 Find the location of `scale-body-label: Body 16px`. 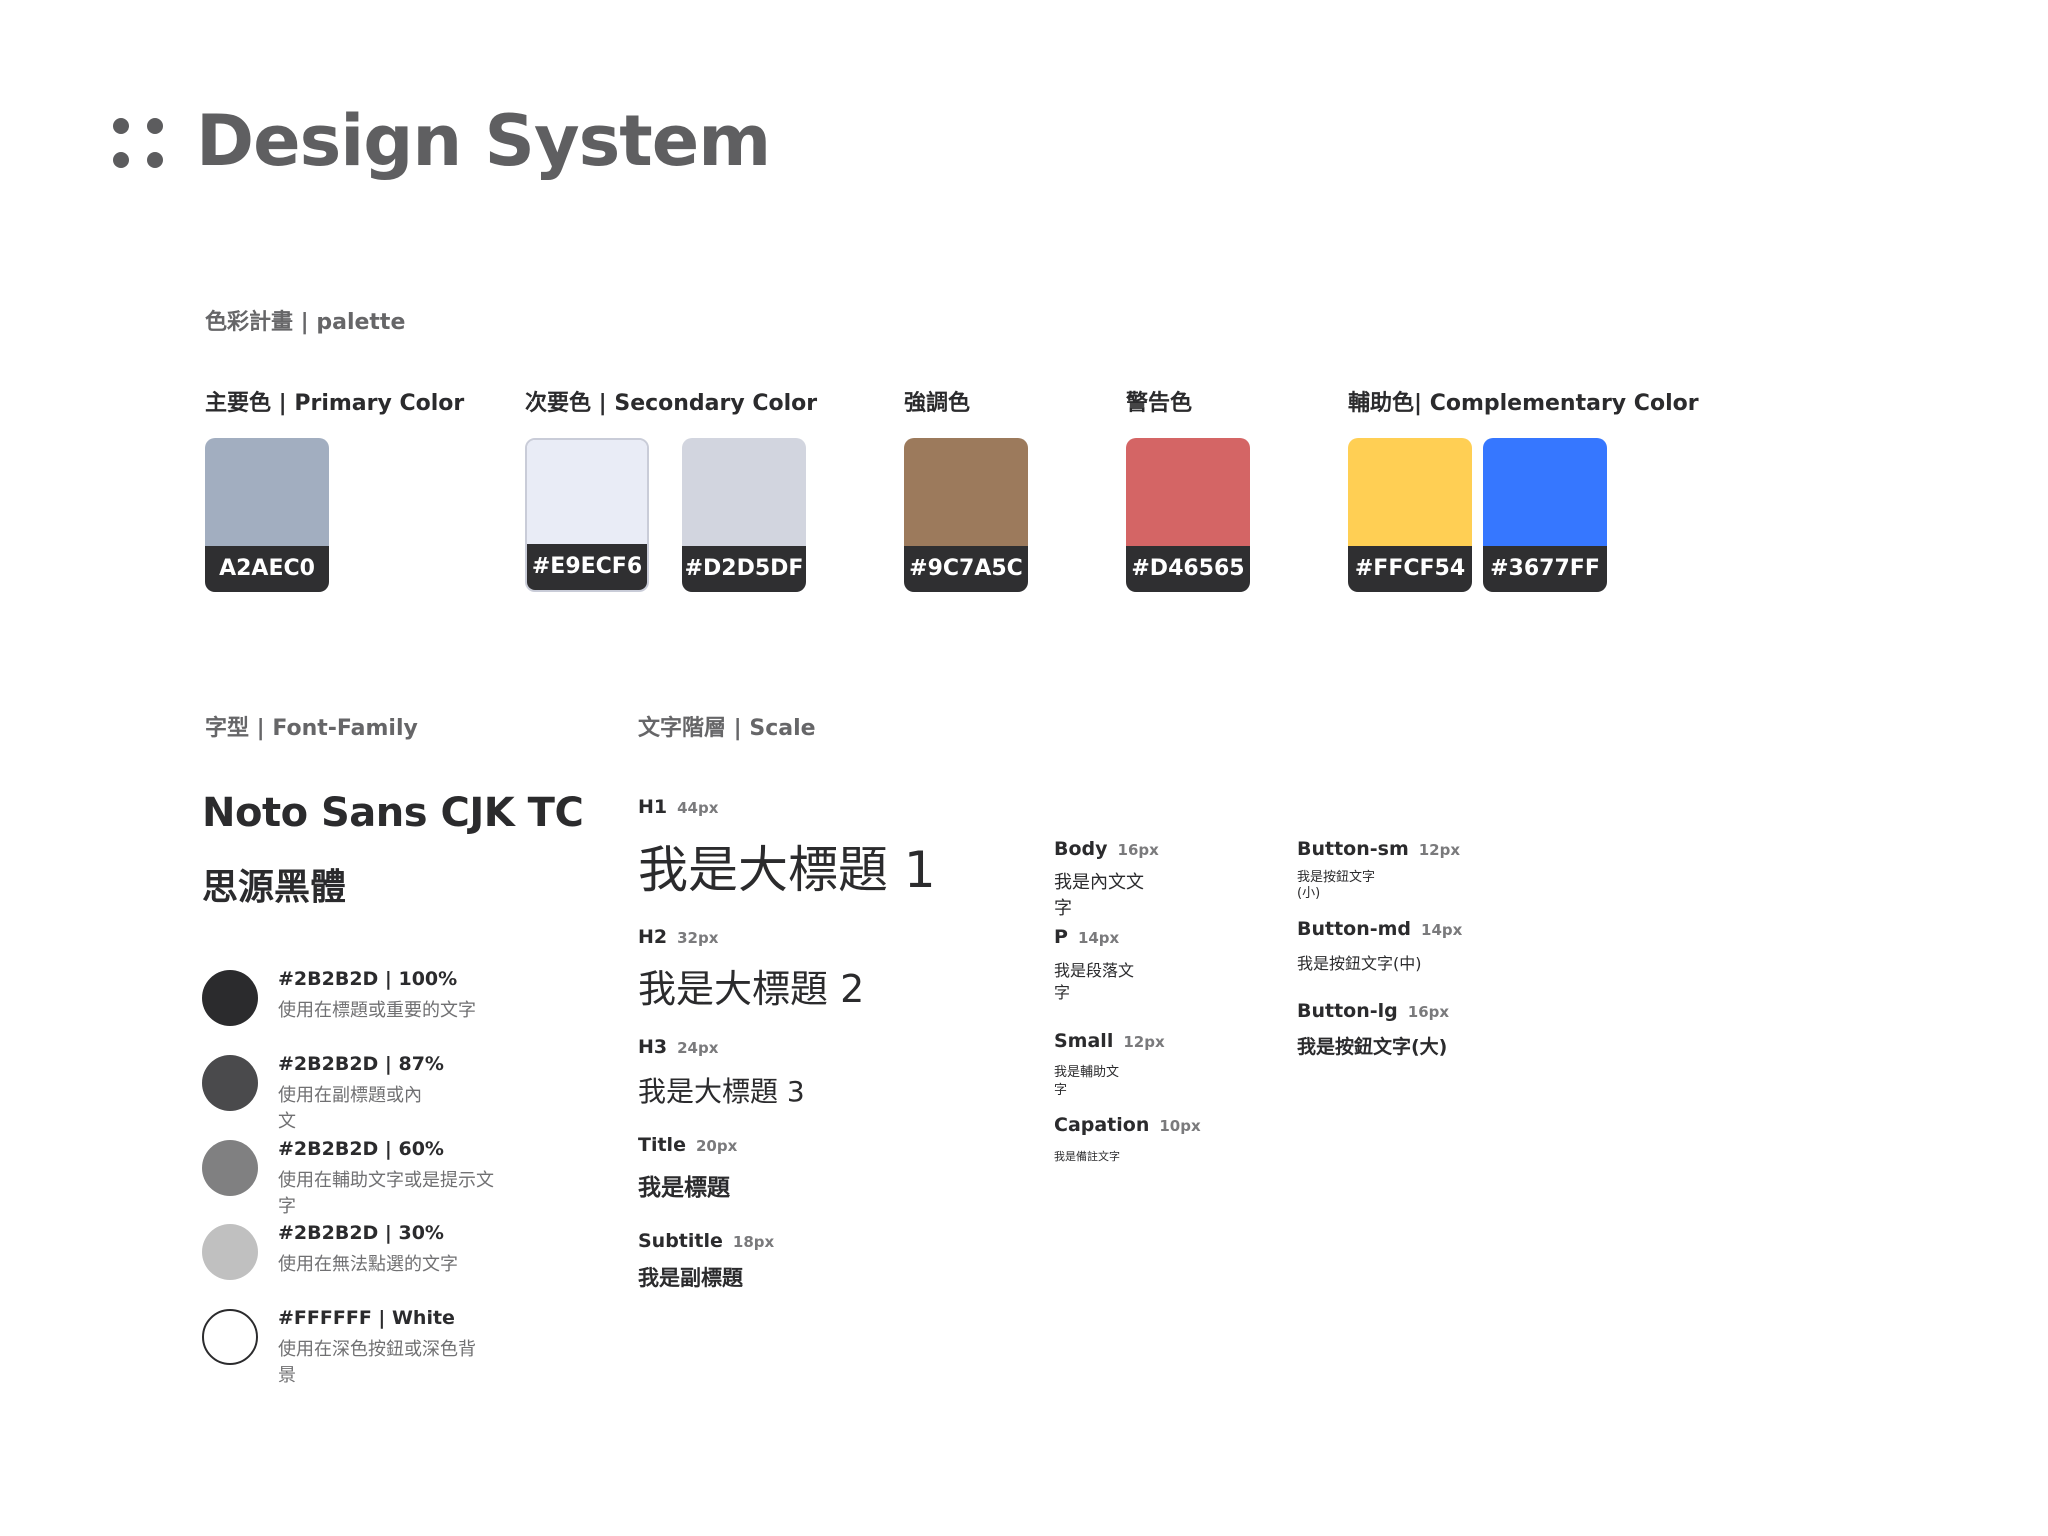

scale-body-label: Body 16px is located at coordinates (1106, 849).